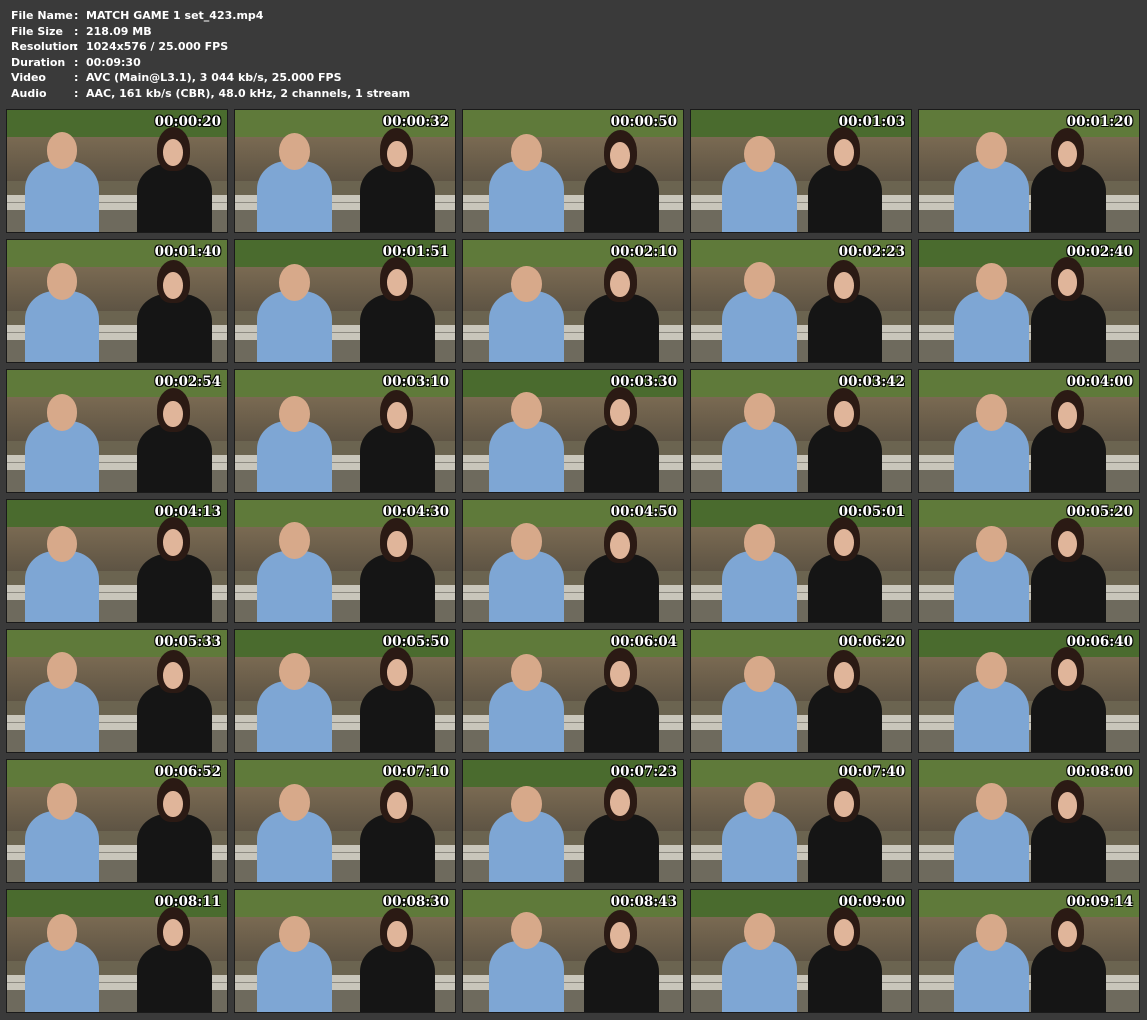  What do you see at coordinates (1029, 821) in the screenshot?
I see `video-thumbnail: 00:08:00` at bounding box center [1029, 821].